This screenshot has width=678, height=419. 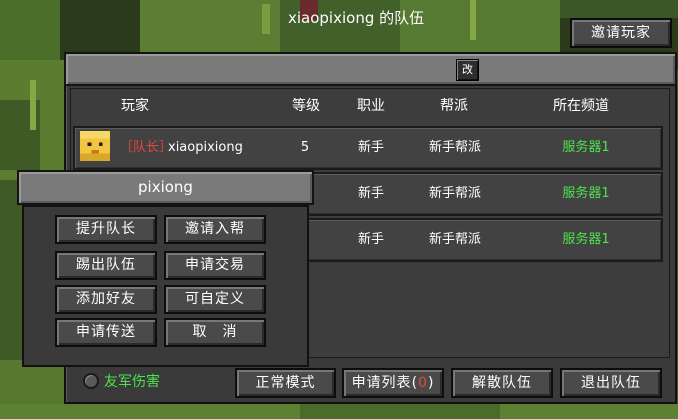 I want to click on disband-team-button: 解散队伍, so click(x=502, y=383).